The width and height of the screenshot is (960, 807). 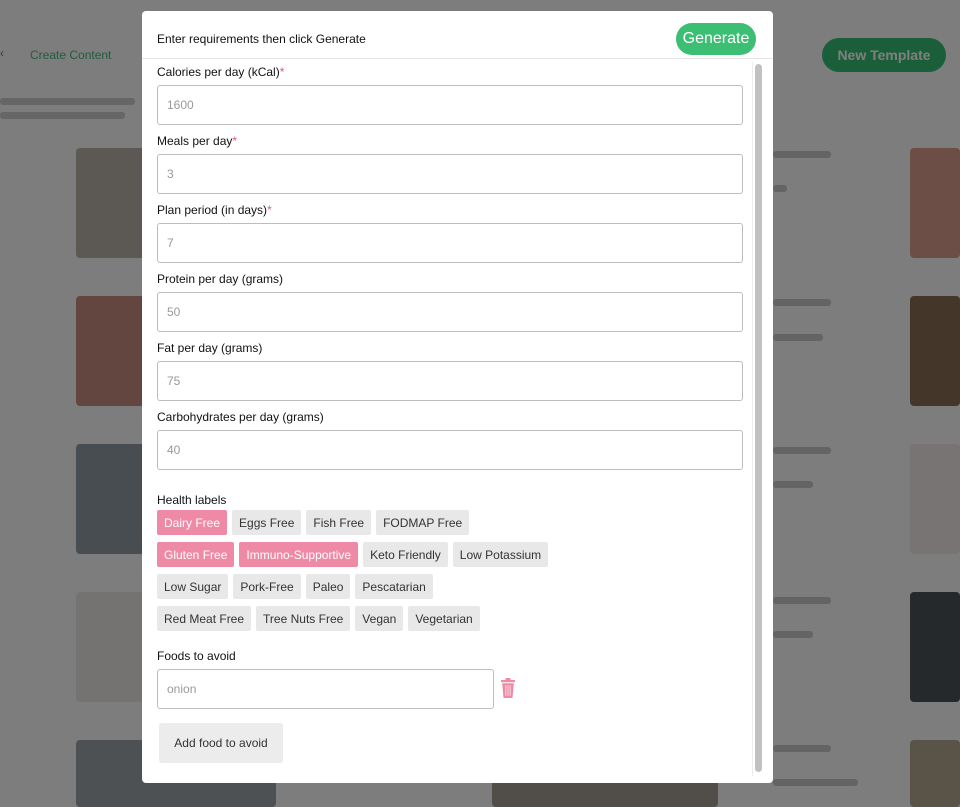 I want to click on meals-label: Meals per day*, so click(x=197, y=141).